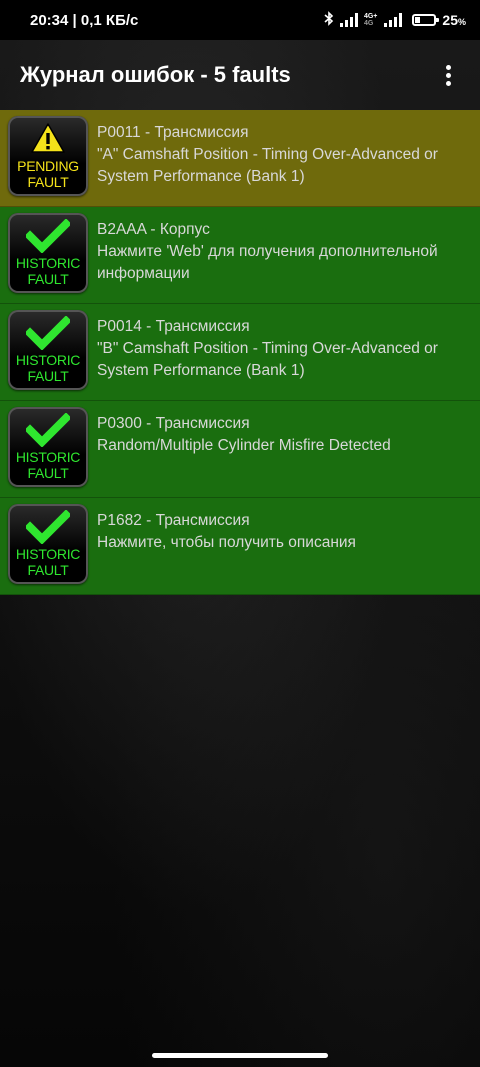 Image resolution: width=480 pixels, height=1067 pixels. What do you see at coordinates (454, 20) in the screenshot?
I see `battery-percent: 25%` at bounding box center [454, 20].